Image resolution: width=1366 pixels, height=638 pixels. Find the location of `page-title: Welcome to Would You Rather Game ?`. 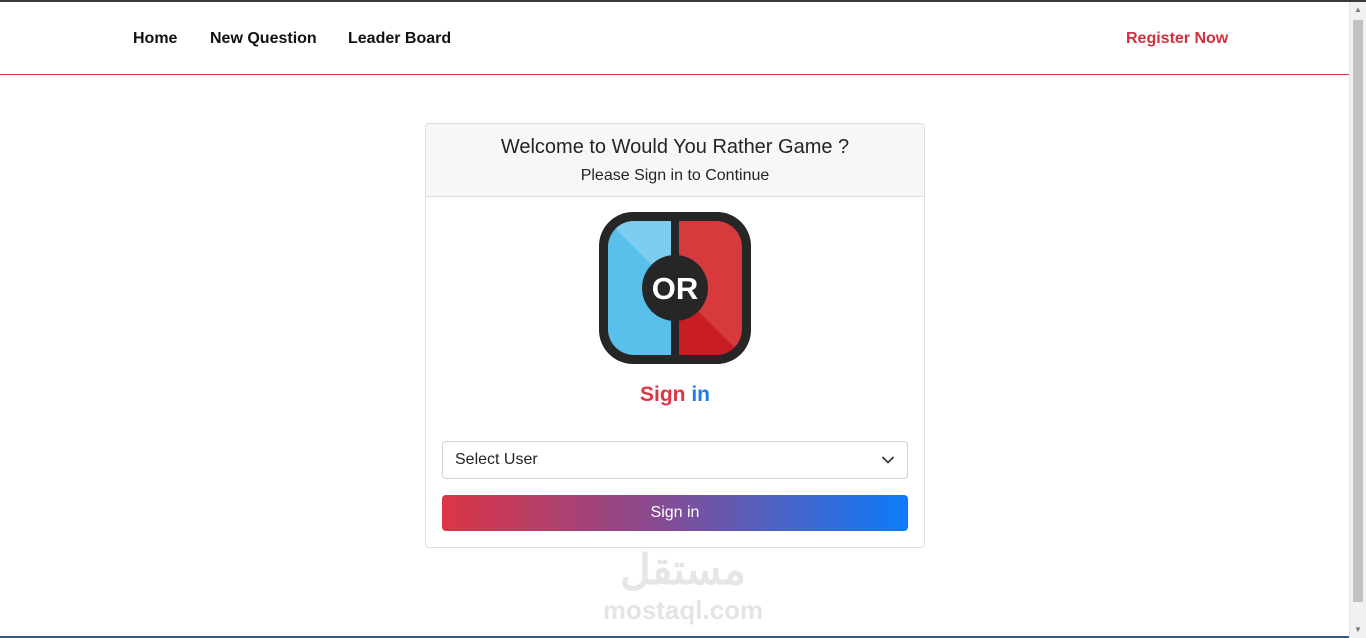

page-title: Welcome to Would You Rather Game ? is located at coordinates (675, 147).